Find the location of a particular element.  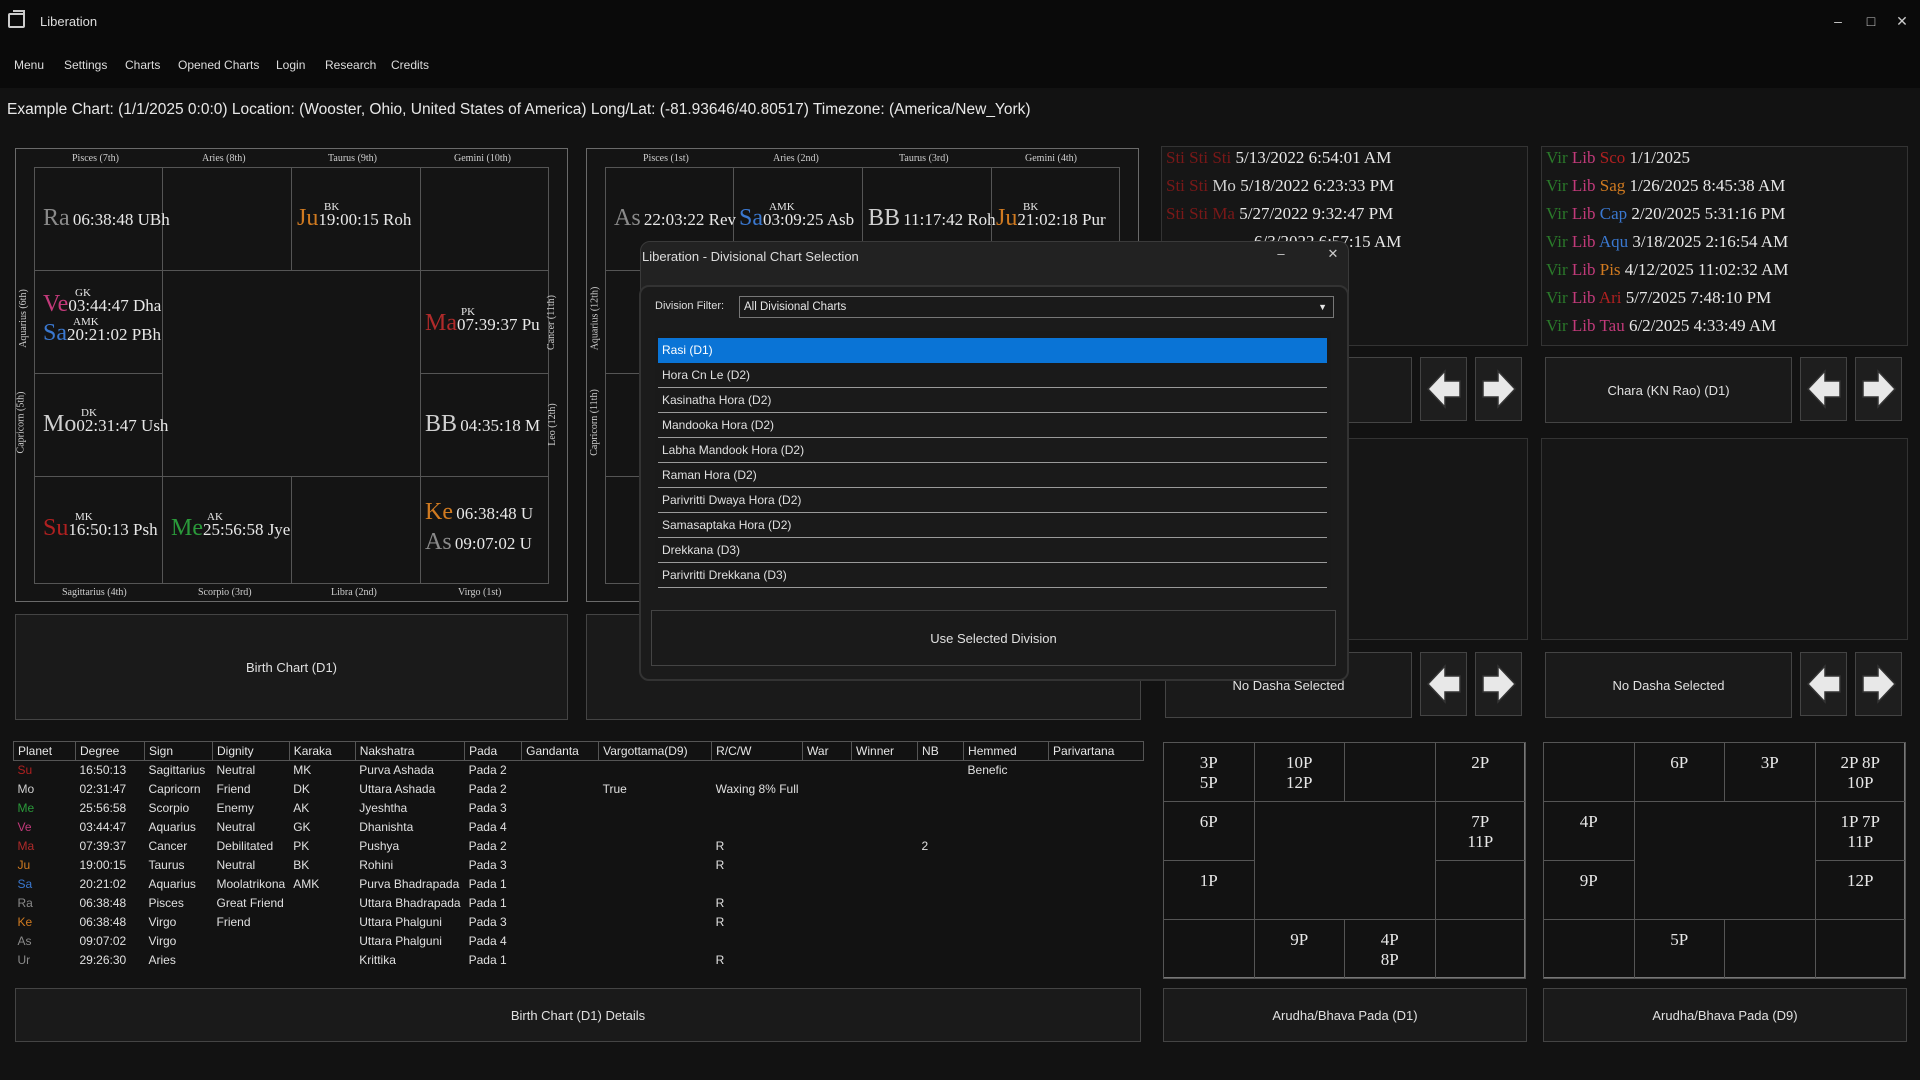

planet-sa: Sa AMK 03:09:25 Asb is located at coordinates (796, 216).